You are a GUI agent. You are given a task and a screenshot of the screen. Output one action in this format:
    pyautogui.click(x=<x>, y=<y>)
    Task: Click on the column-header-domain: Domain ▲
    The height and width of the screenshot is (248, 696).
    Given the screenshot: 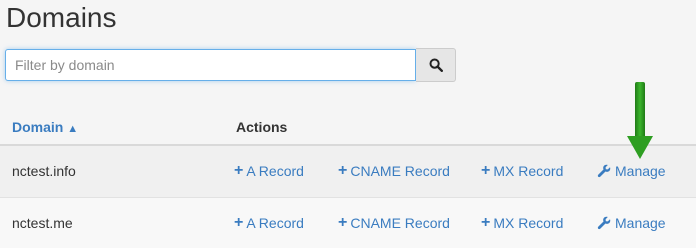 What is the action you would take?
    pyautogui.click(x=45, y=128)
    